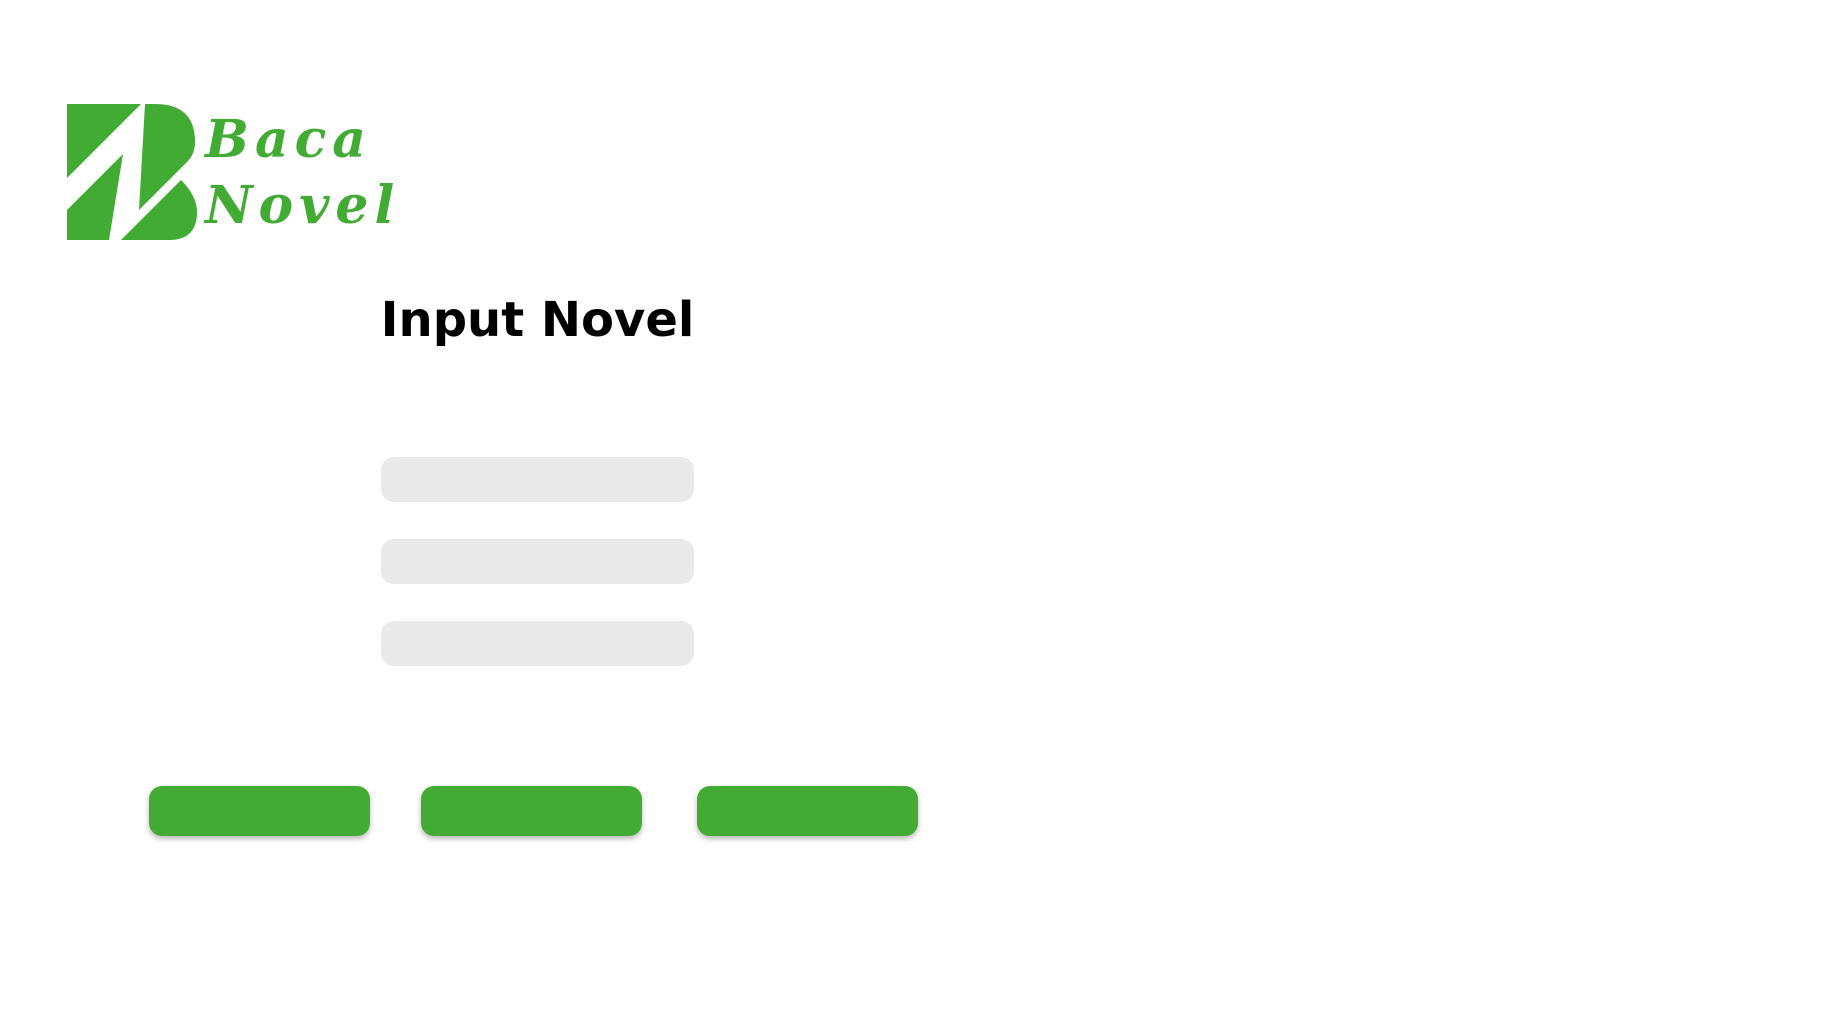  I want to click on brand-logo: Baca Novel, so click(232, 174).